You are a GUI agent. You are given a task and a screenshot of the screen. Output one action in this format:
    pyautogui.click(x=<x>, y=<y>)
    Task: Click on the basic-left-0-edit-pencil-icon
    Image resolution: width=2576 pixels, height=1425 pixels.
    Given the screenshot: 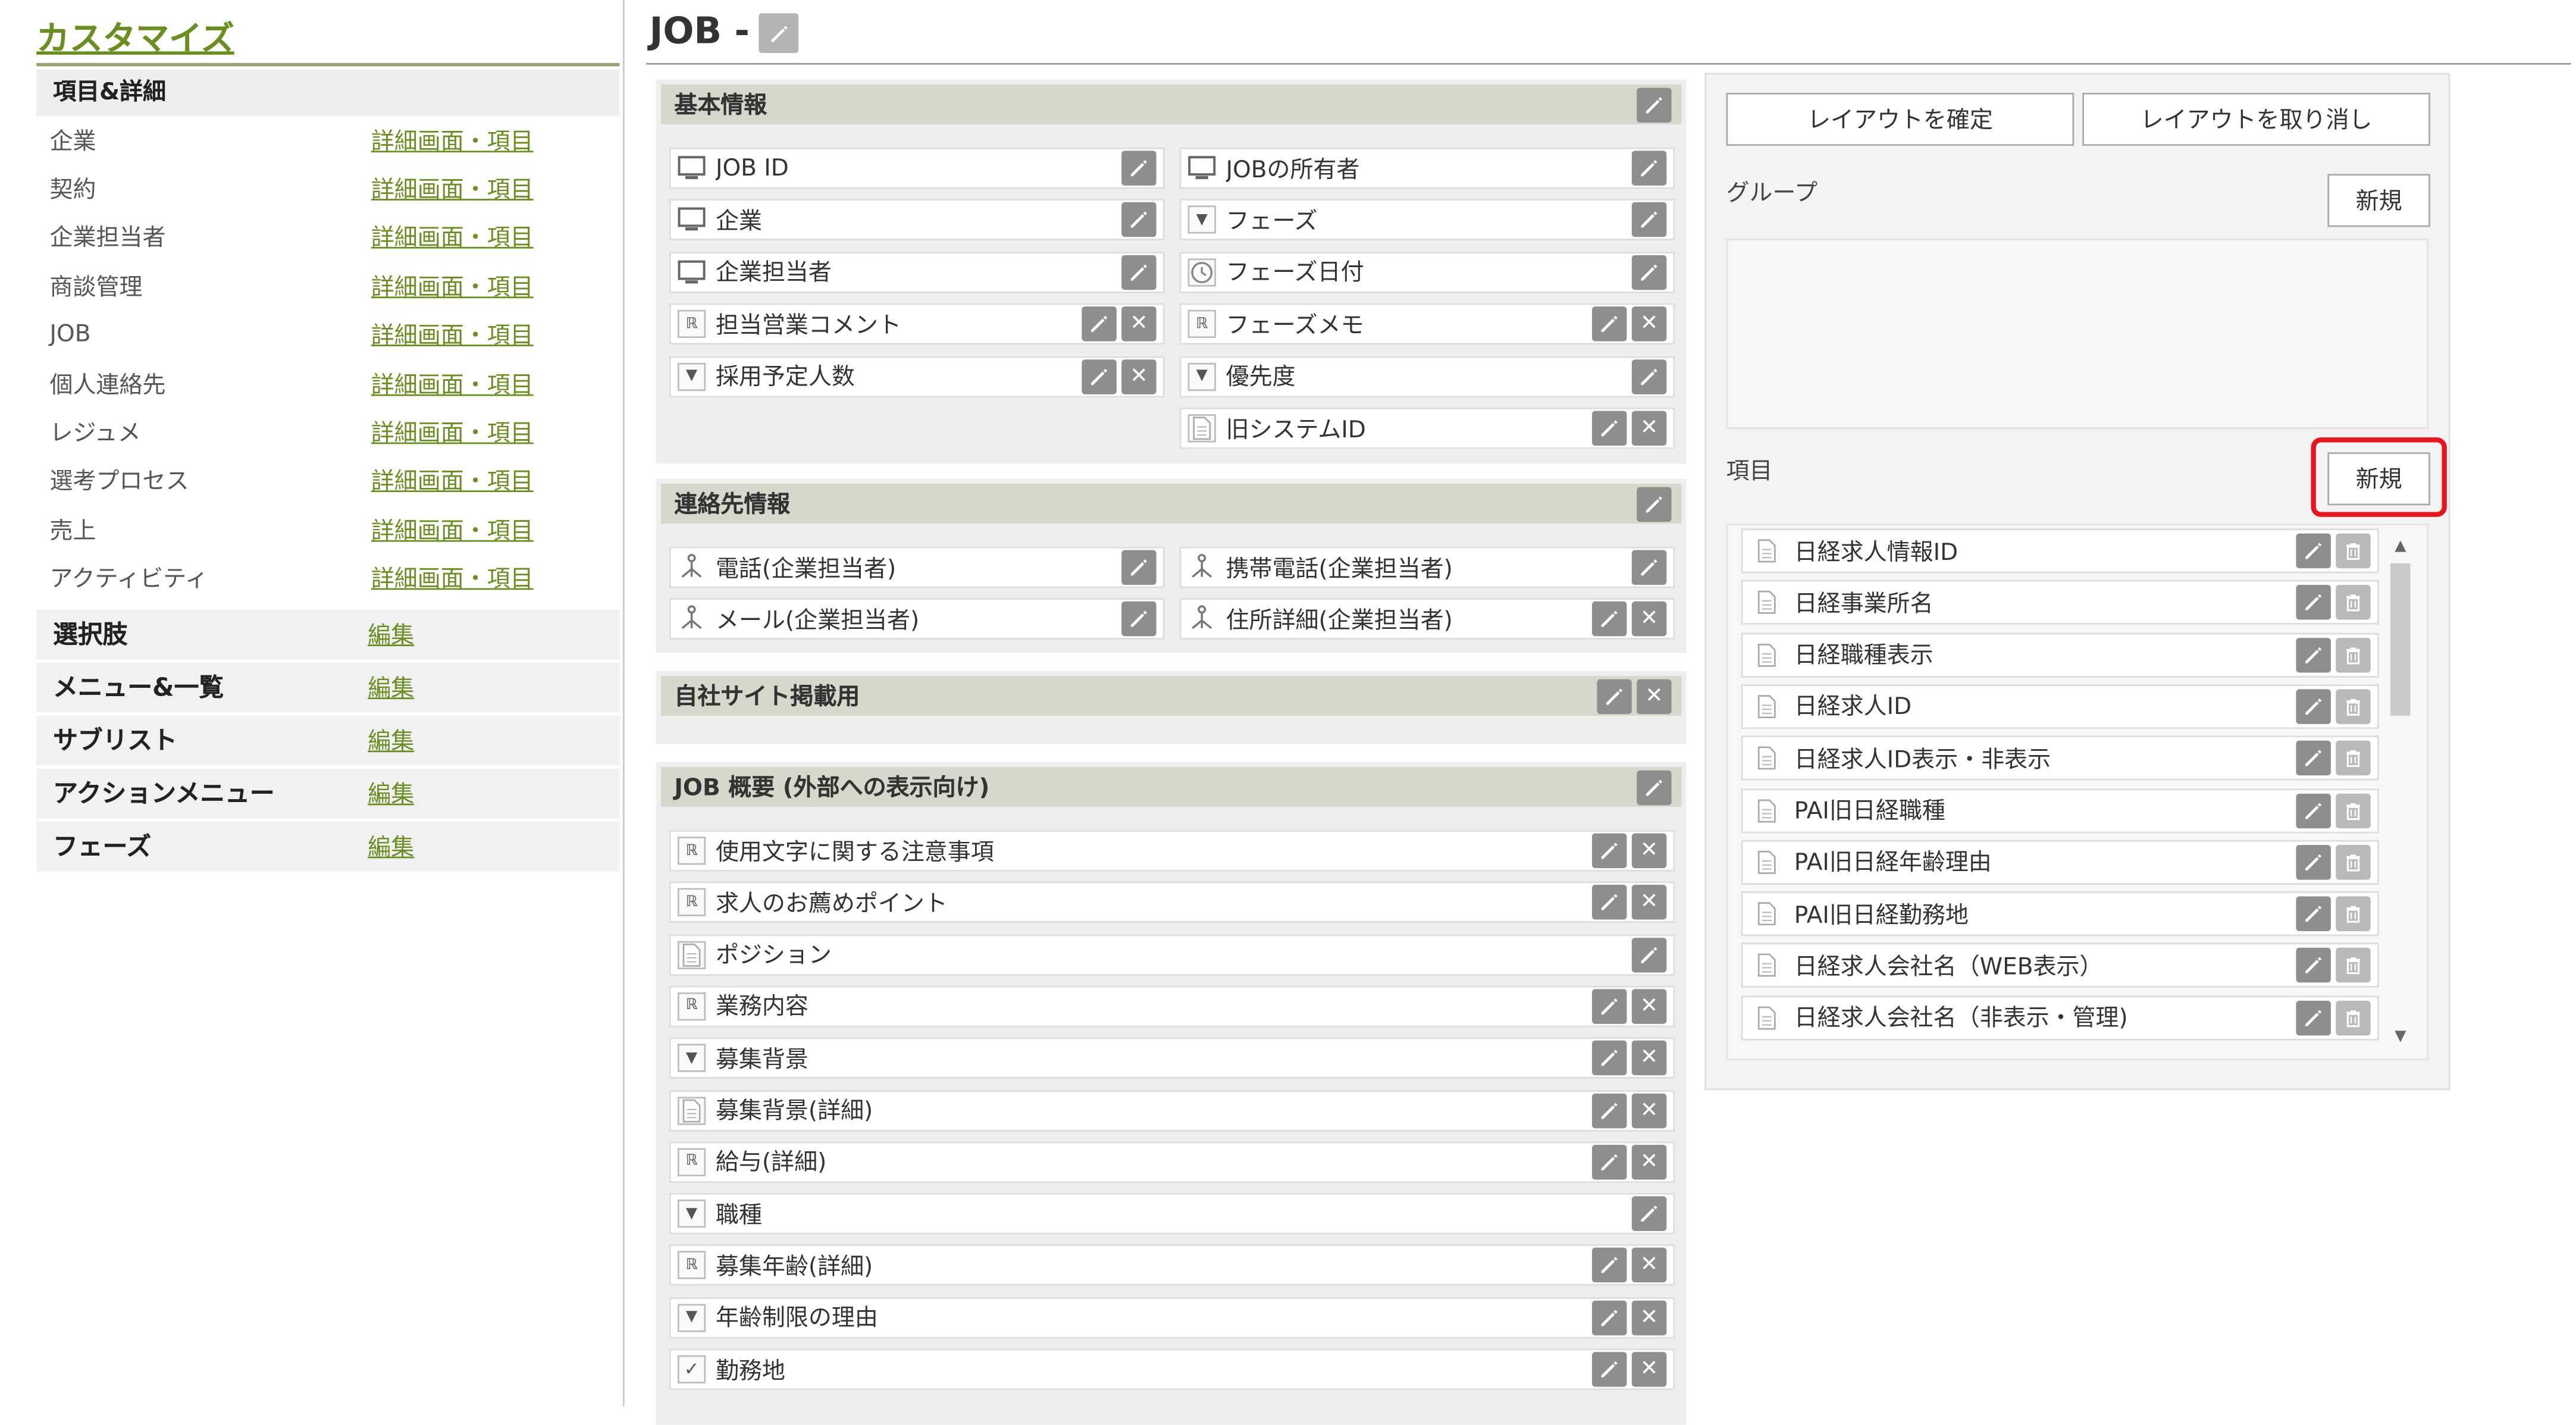 What is the action you would take?
    pyautogui.click(x=1139, y=168)
    